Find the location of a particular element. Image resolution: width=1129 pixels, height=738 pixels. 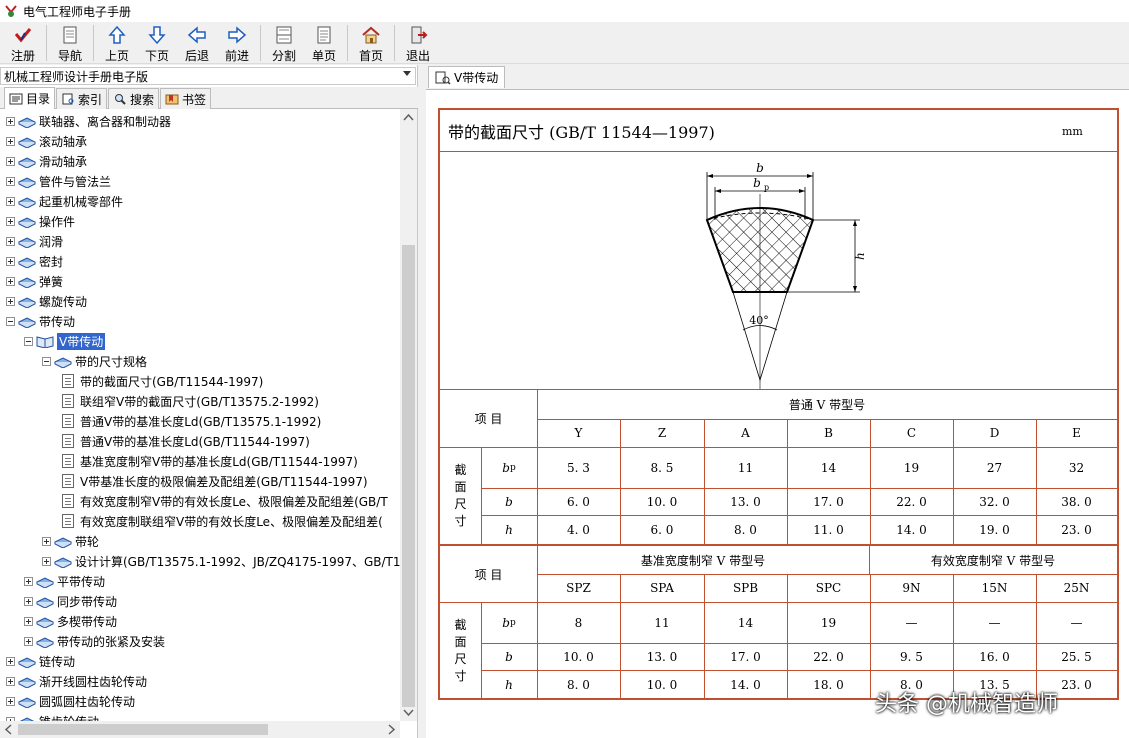

tab-index: 索引 is located at coordinates (82, 98).